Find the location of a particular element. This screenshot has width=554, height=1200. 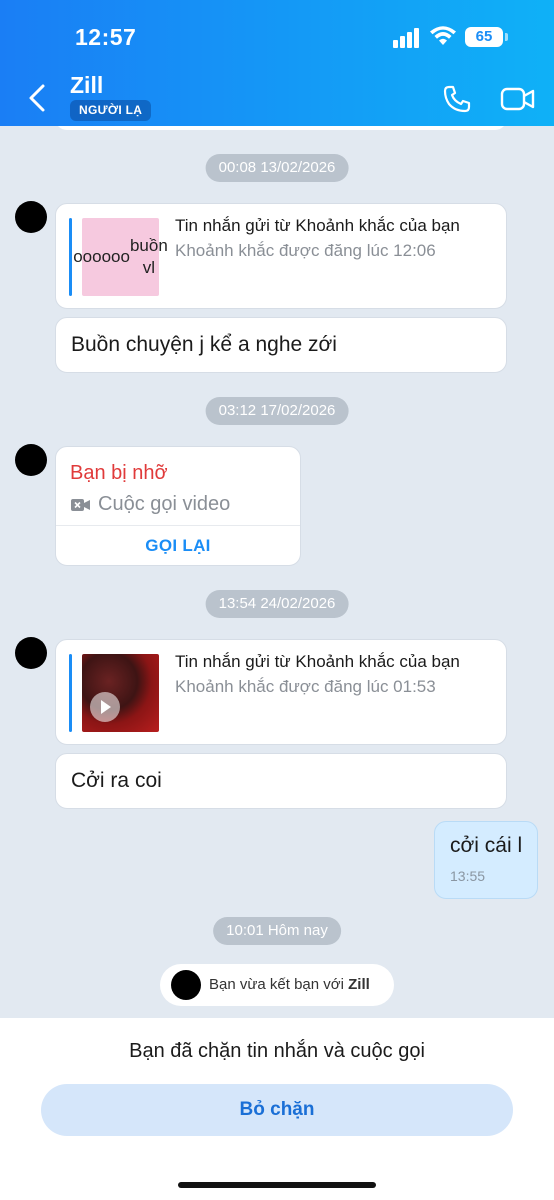

phone-call-icon is located at coordinates (457, 99).